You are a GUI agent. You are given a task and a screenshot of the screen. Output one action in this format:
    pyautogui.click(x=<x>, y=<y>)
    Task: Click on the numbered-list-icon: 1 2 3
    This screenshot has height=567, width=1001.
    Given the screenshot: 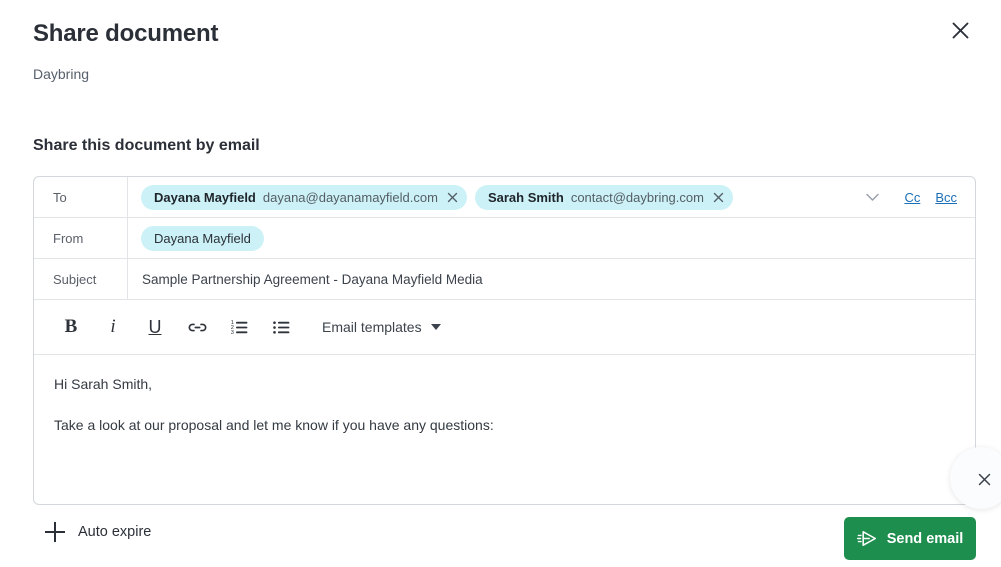 What is the action you would take?
    pyautogui.click(x=238, y=328)
    